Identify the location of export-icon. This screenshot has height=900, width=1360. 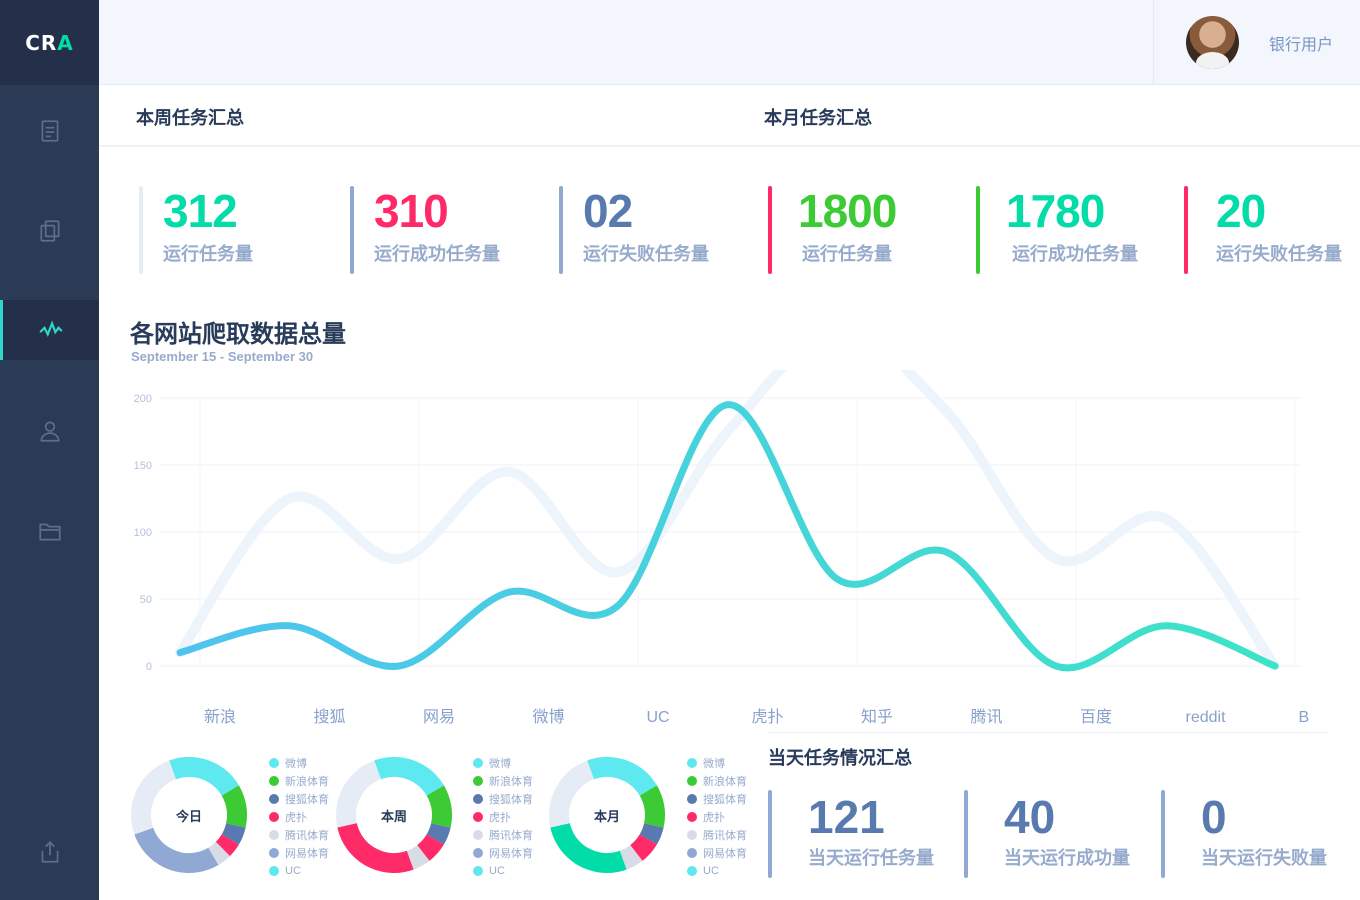
(49, 852).